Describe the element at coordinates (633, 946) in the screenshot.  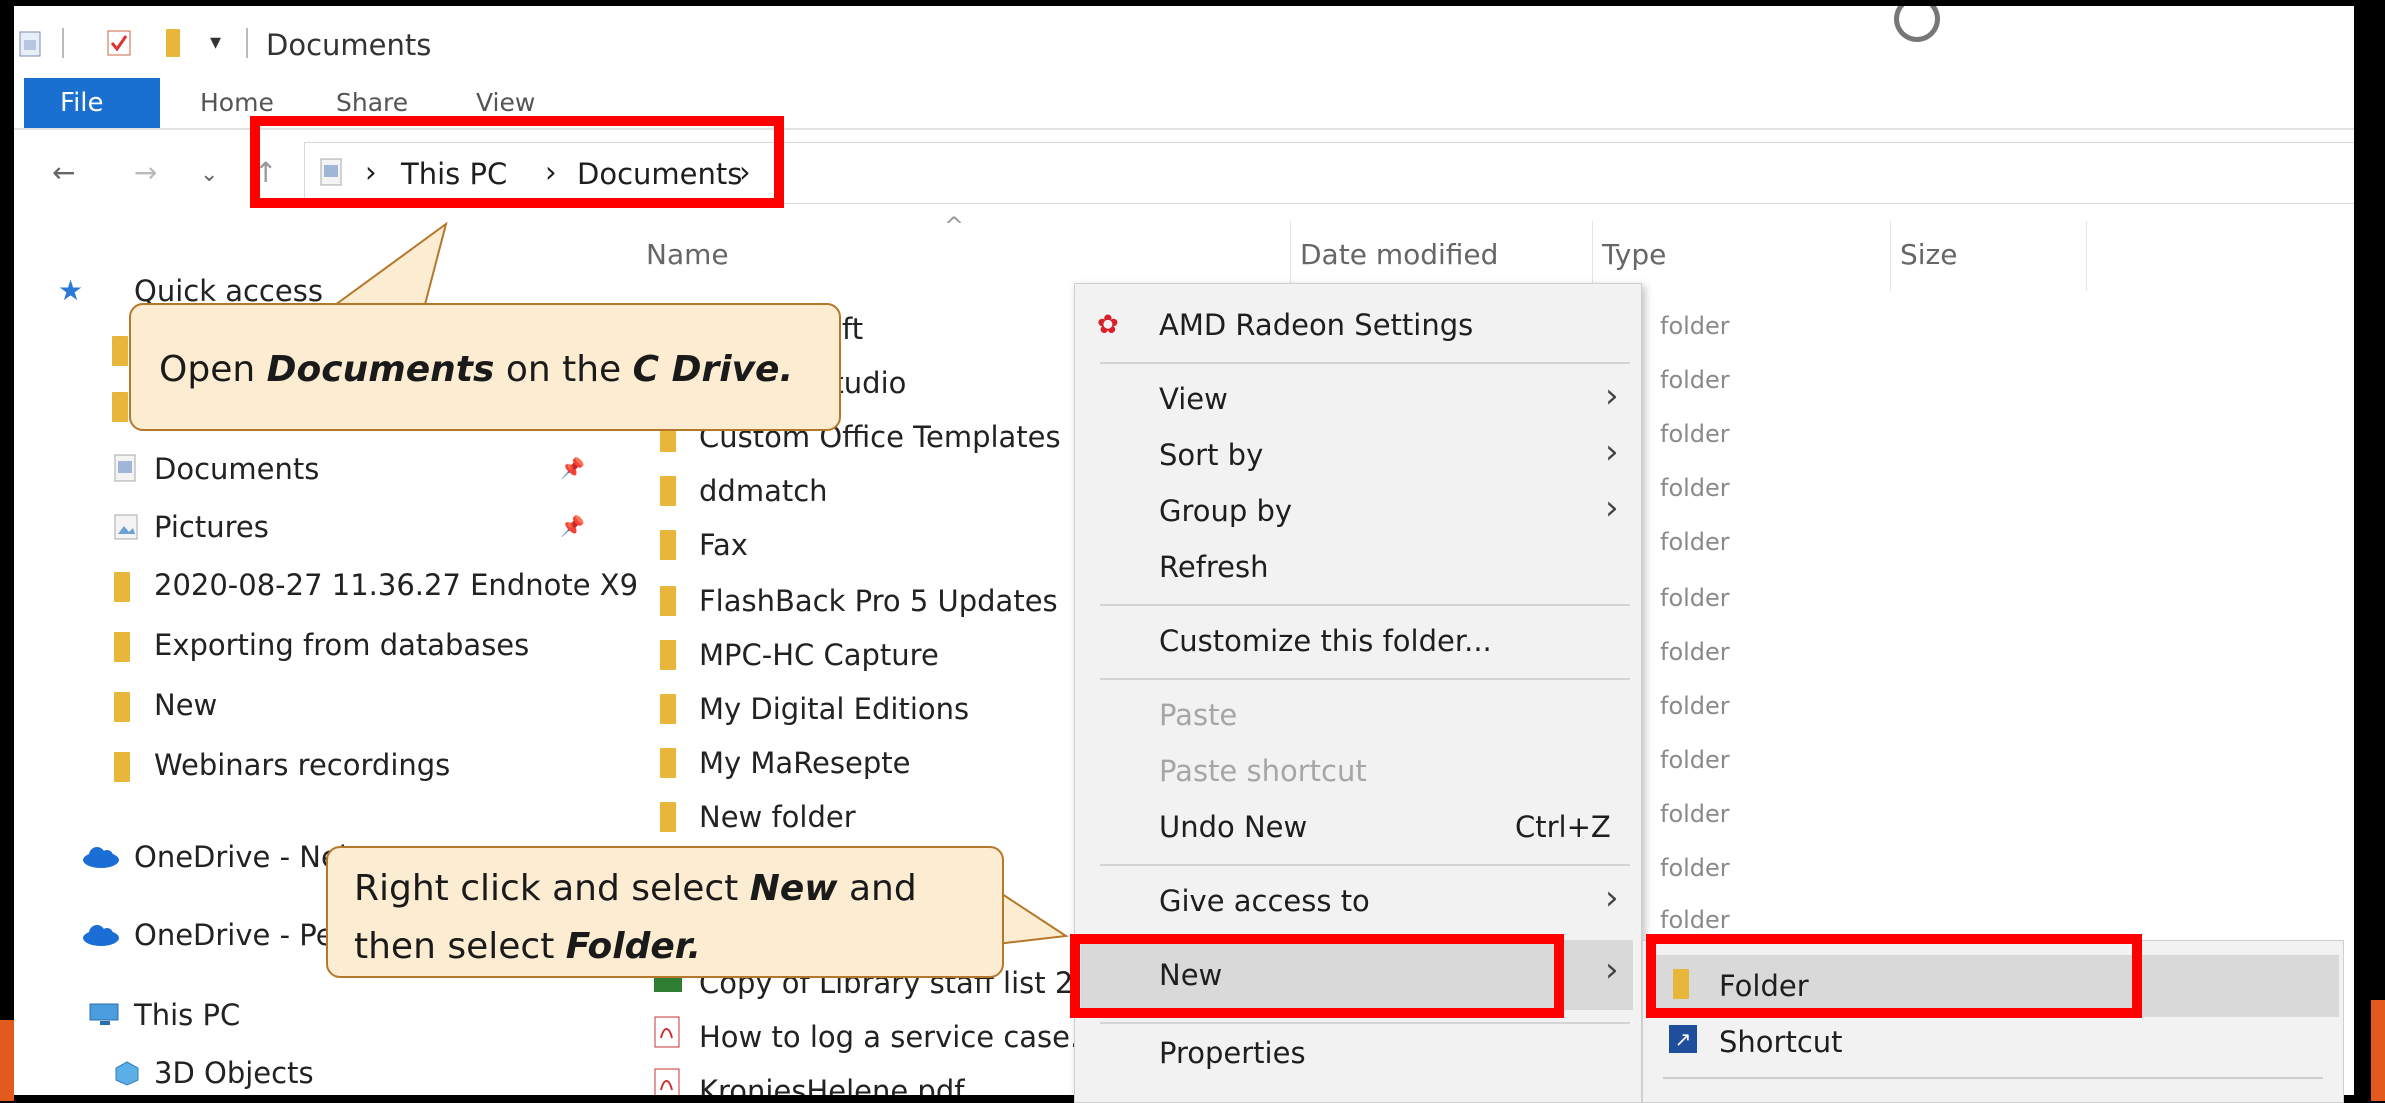
I see `callout-emphasis: Folder.` at that location.